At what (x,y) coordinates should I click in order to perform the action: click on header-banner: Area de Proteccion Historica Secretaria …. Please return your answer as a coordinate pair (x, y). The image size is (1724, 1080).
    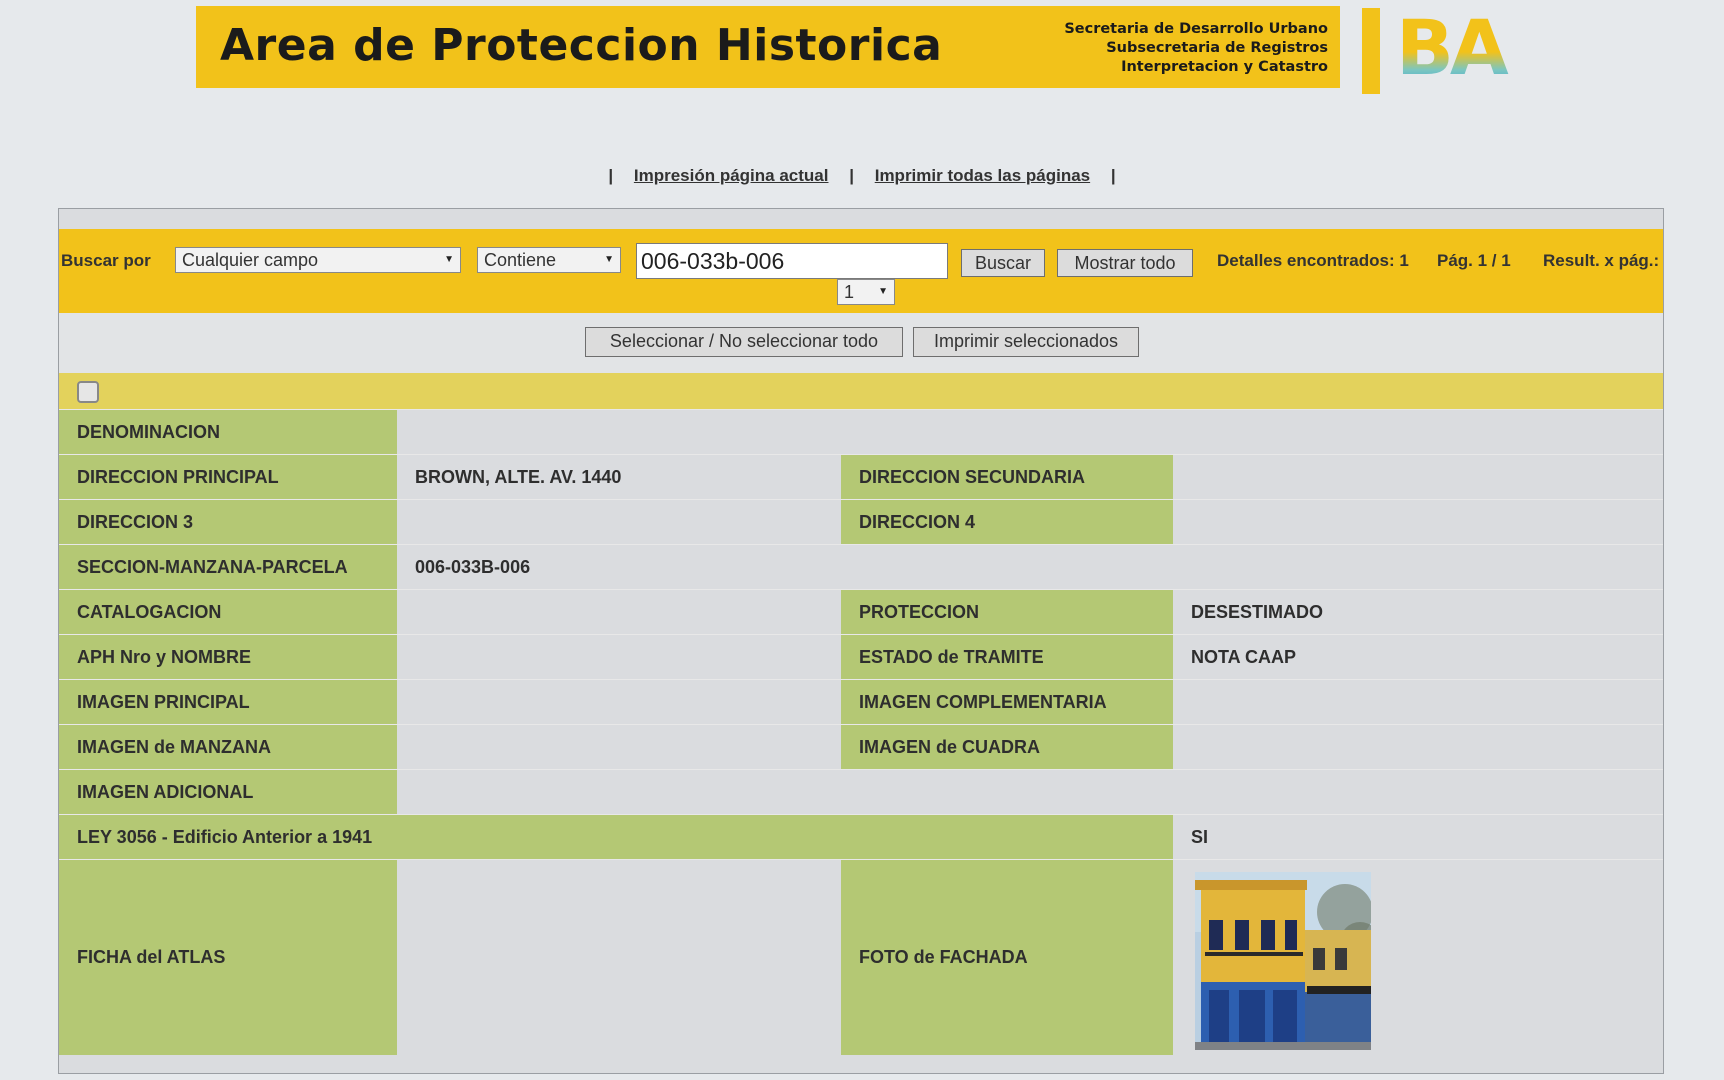
    Looking at the image, I should click on (768, 47).